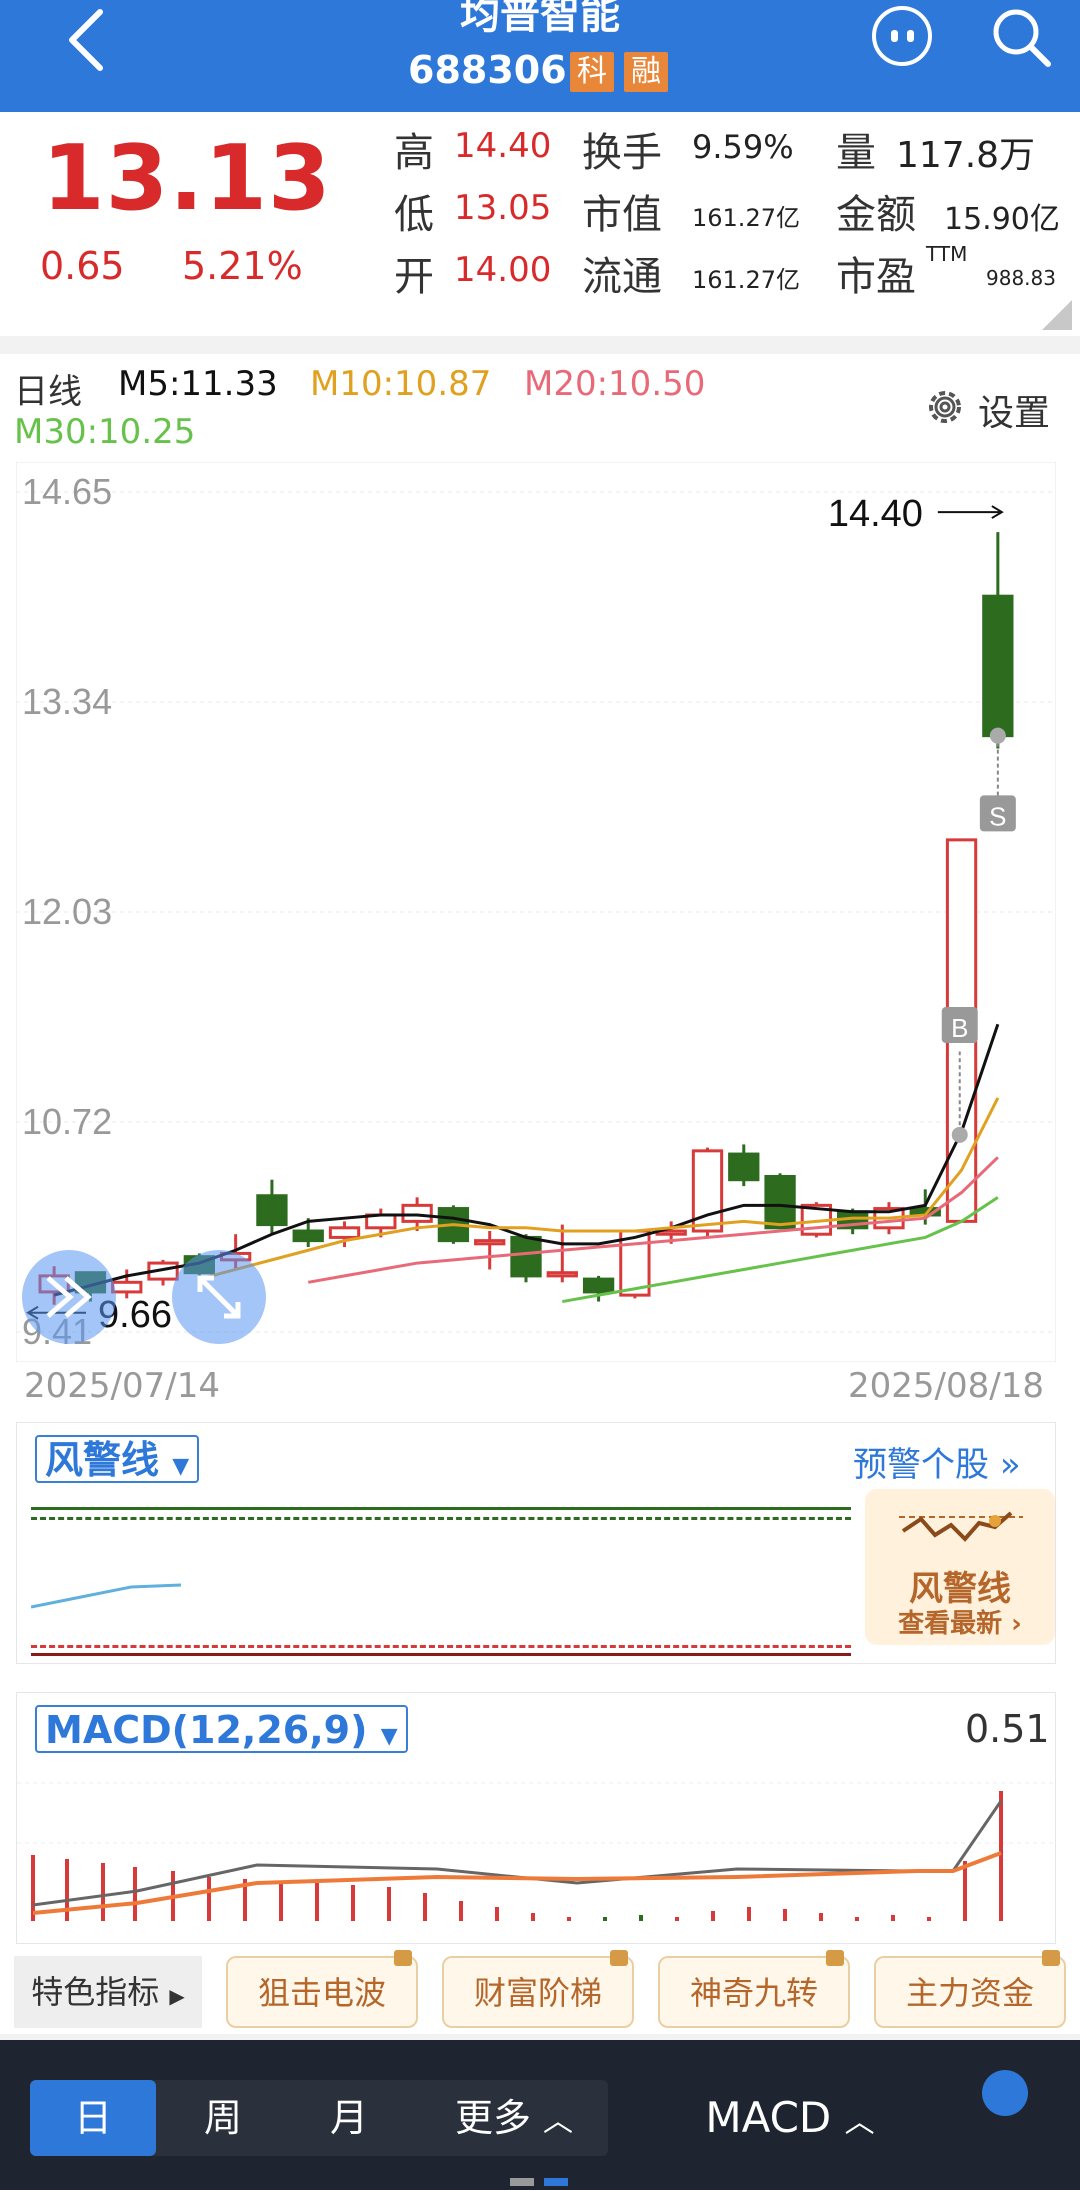 Image resolution: width=1080 pixels, height=2190 pixels. What do you see at coordinates (622, 153) in the screenshot?
I see `turnover-label: 换手` at bounding box center [622, 153].